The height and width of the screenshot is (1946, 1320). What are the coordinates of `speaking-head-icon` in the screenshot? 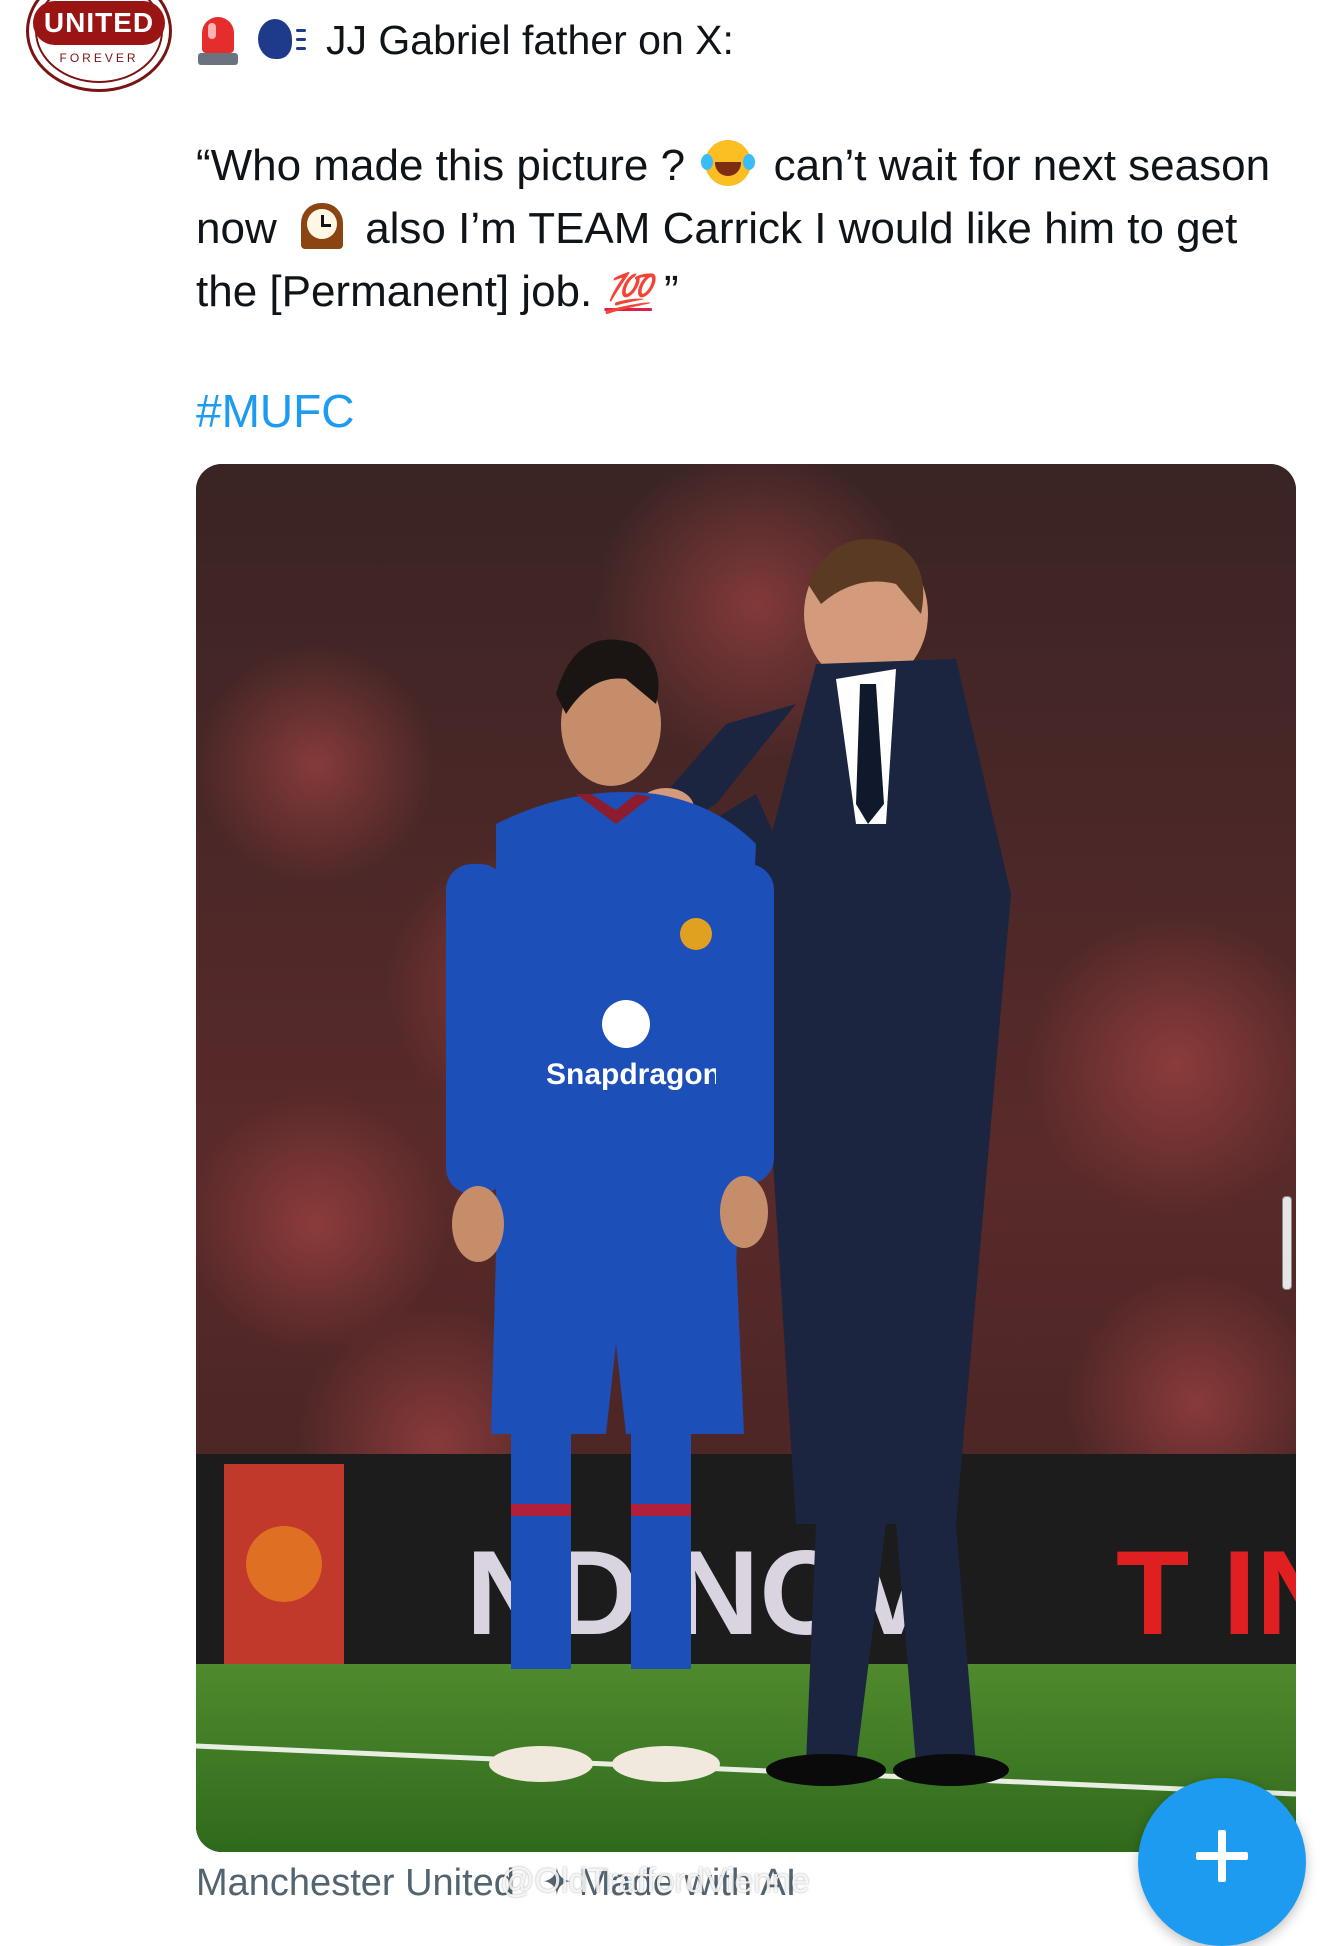 It's located at (283, 40).